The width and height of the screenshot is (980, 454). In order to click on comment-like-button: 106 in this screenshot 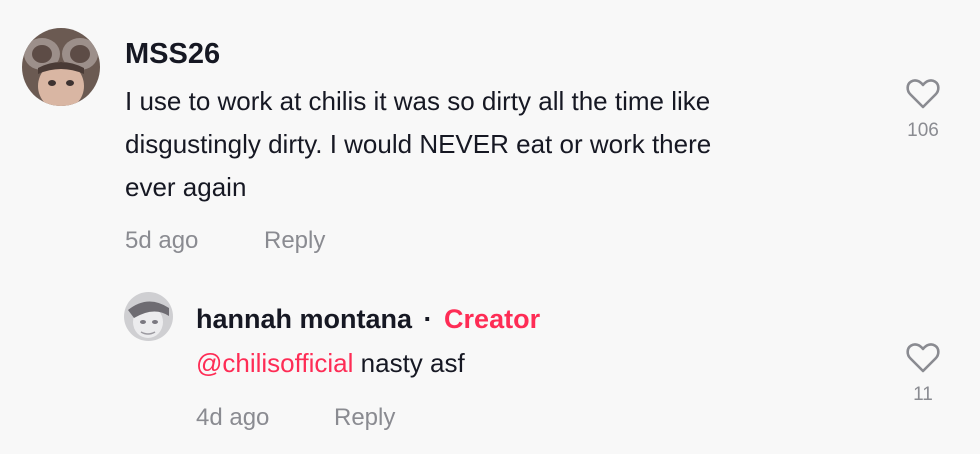, I will do `click(923, 110)`.